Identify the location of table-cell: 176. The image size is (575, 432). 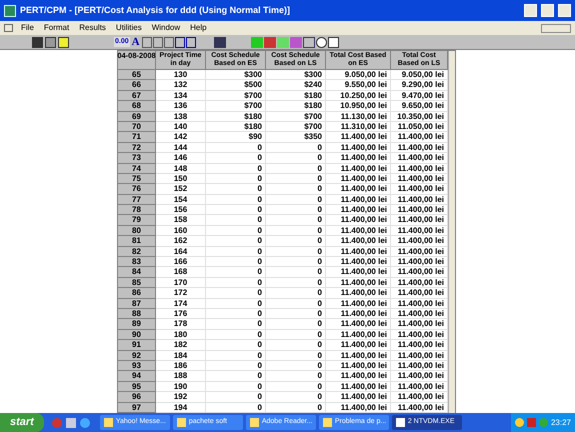
(181, 314).